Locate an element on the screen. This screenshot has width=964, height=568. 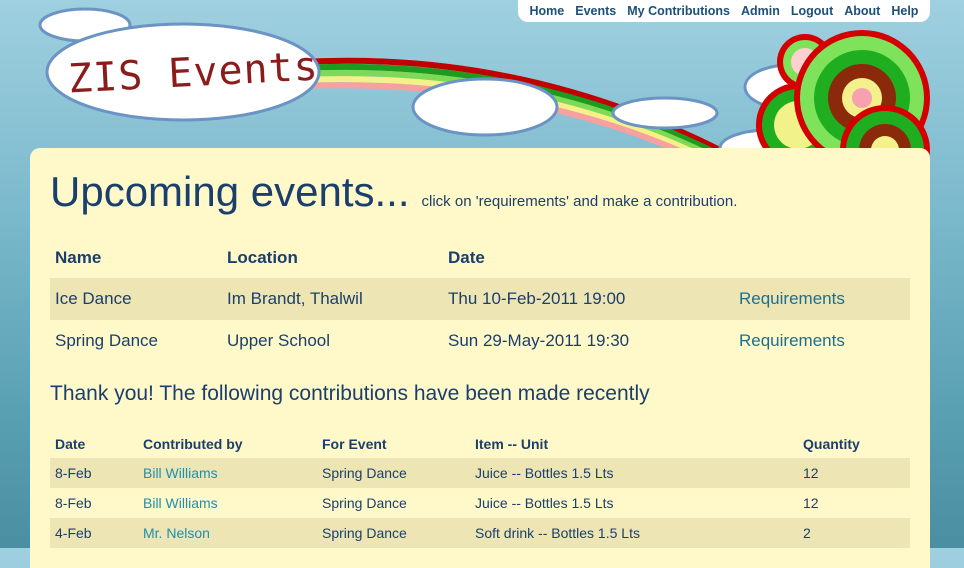
event-name: Ice Dance is located at coordinates (136, 299).